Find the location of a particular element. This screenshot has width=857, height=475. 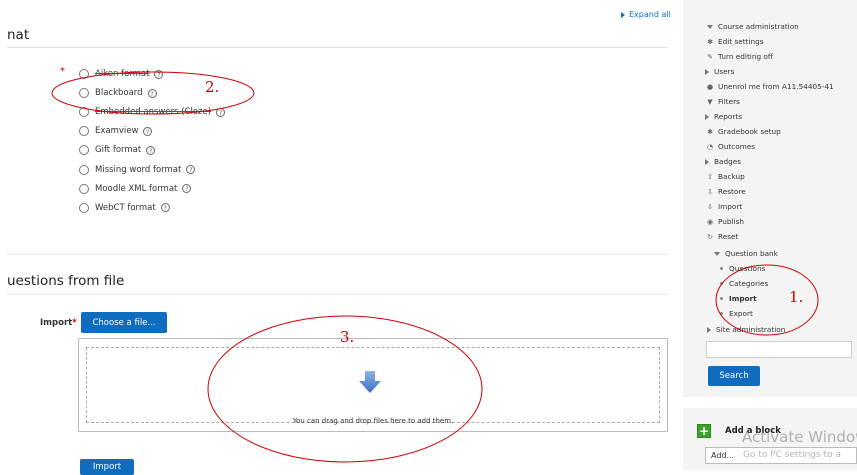

import-field-label: Import* is located at coordinates (58, 323).